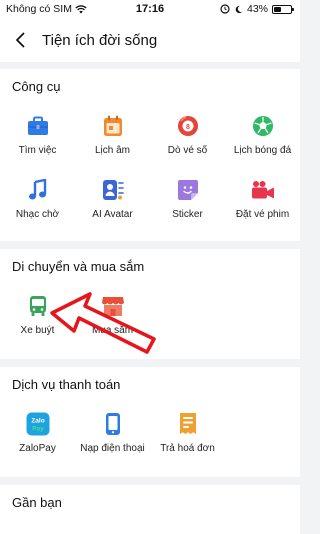 Image resolution: width=320 pixels, height=534 pixels. I want to click on section-title-travel: Di chuyển và mua sắm, so click(78, 266).